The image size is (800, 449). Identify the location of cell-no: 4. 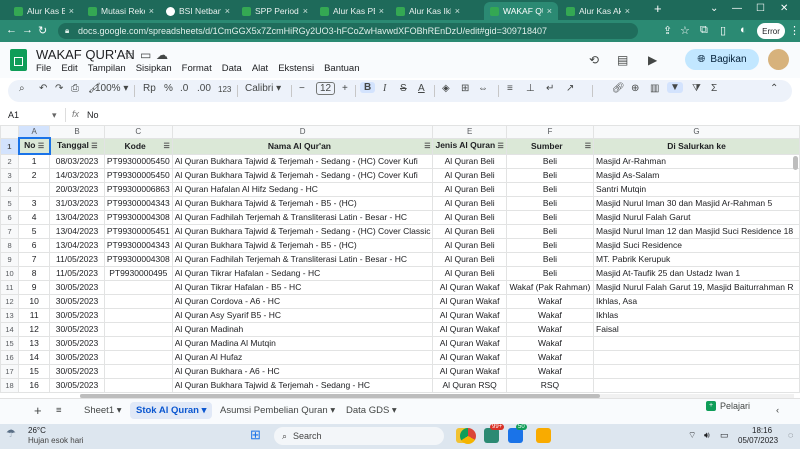
(34, 217).